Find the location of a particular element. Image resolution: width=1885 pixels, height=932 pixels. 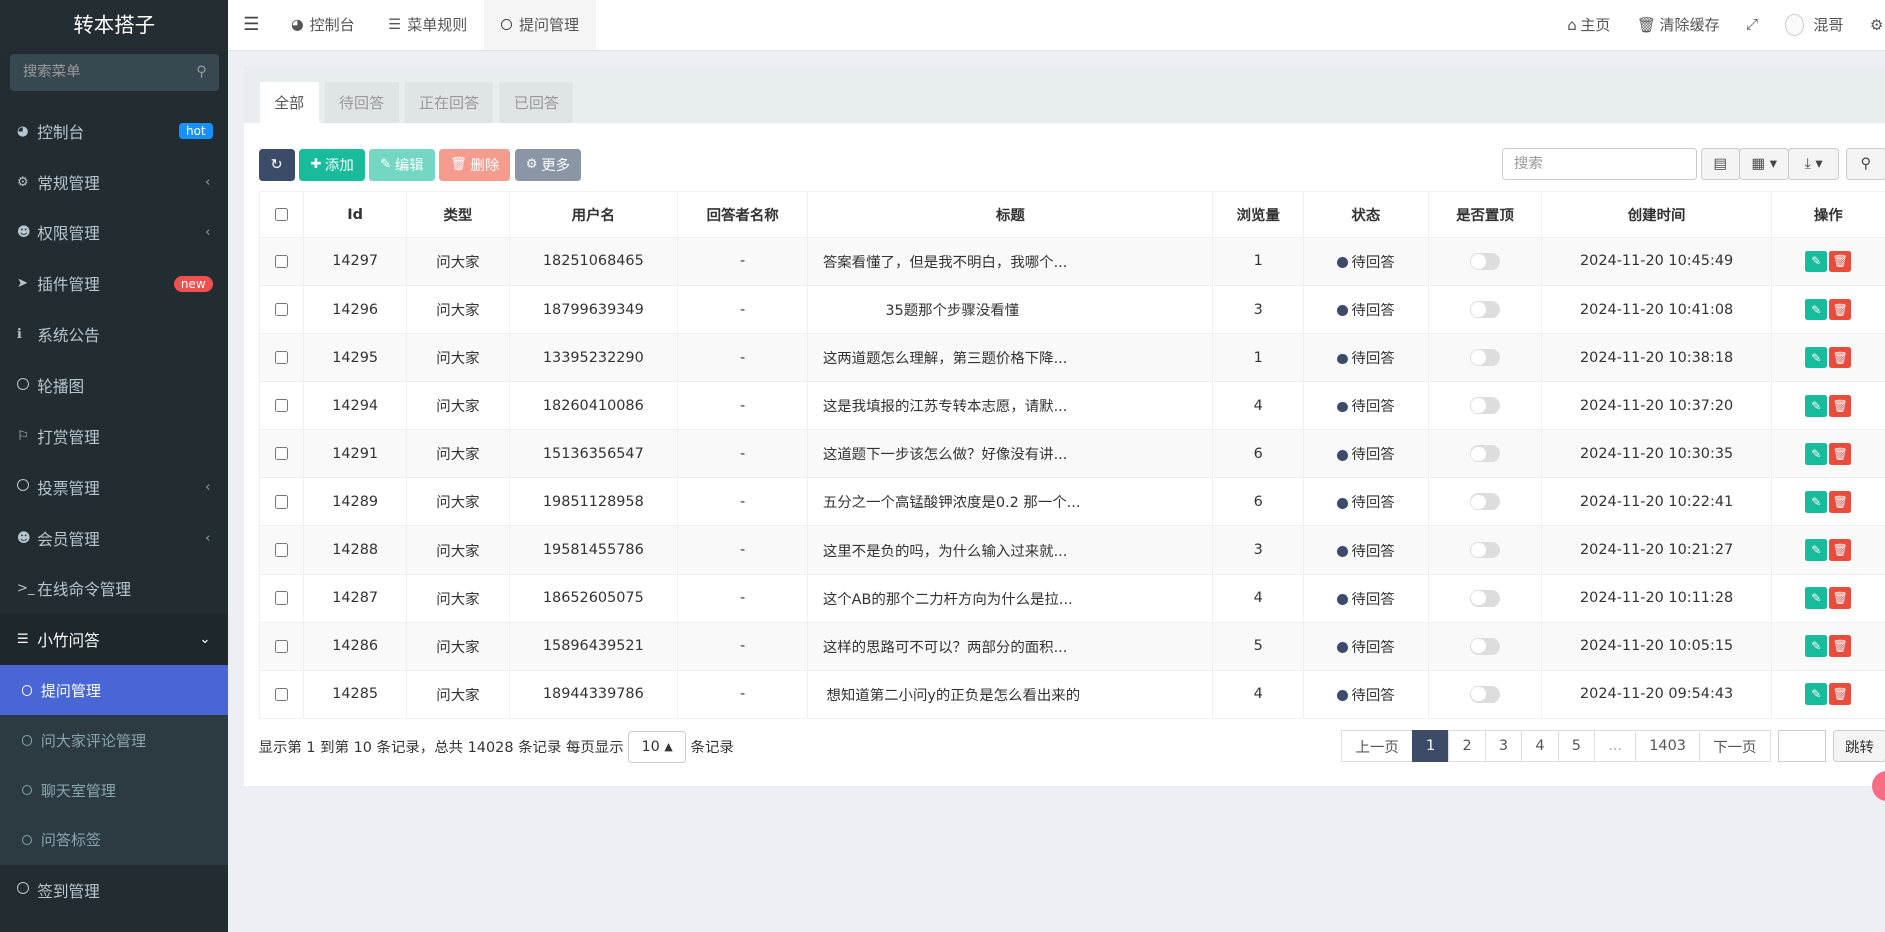

more-button: ⚙ 更多 is located at coordinates (547, 164).